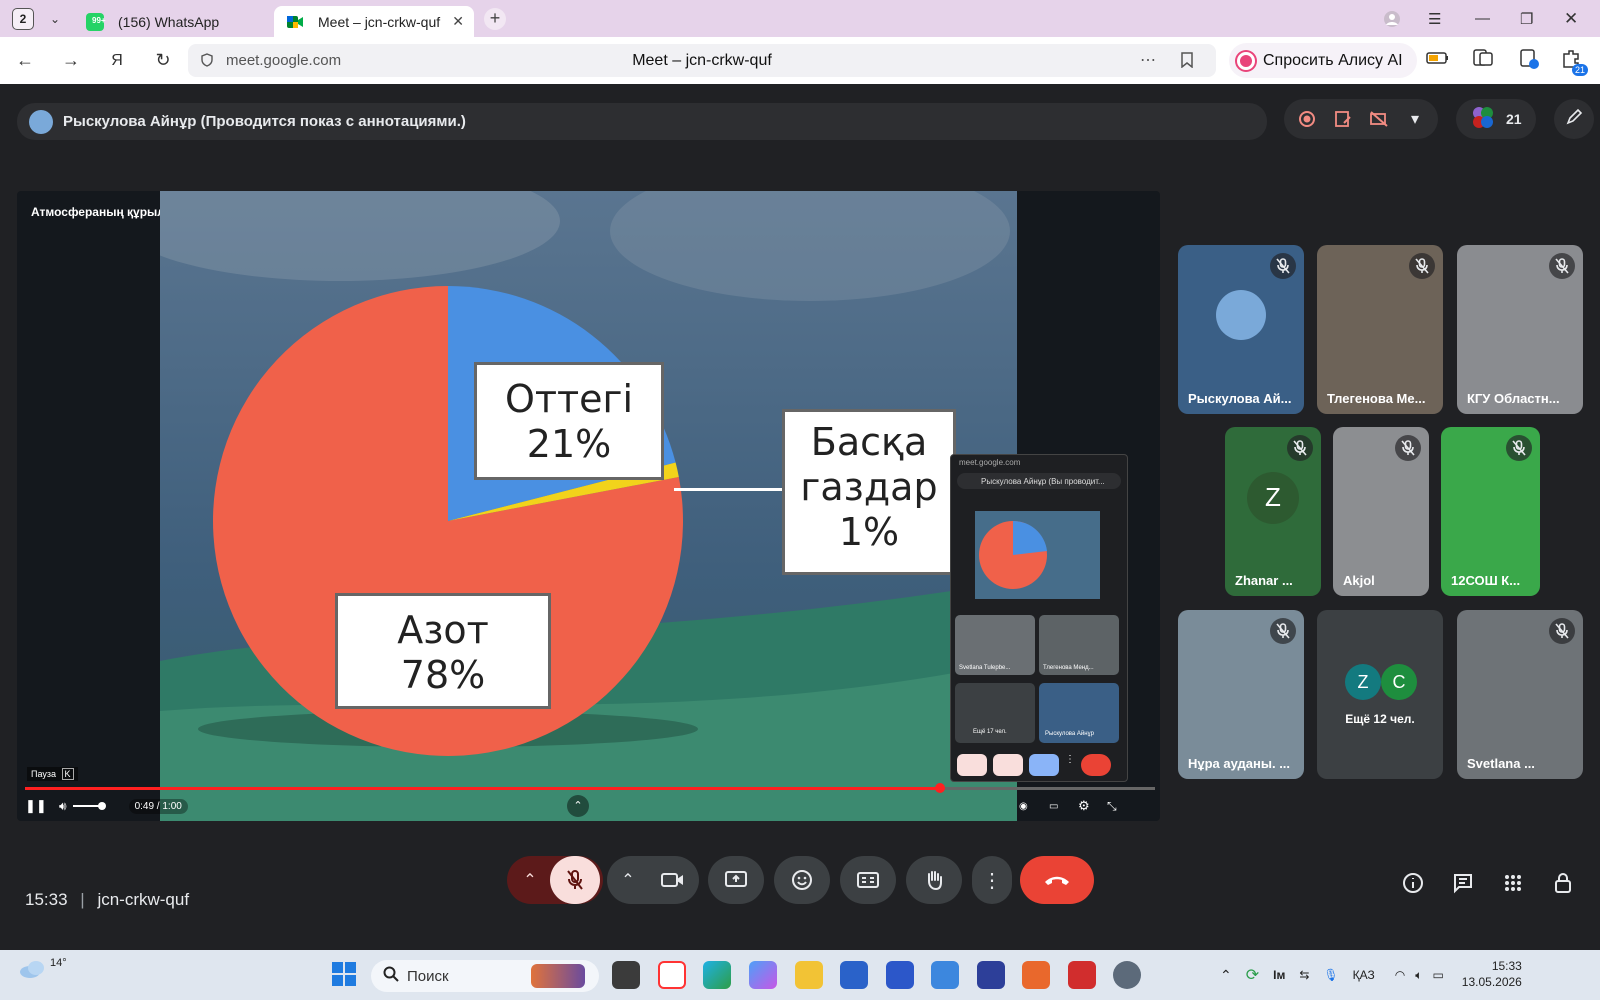  I want to click on url-field: meet.google.com Meet – jcn-crkw-quf ⋯, so click(702, 60).